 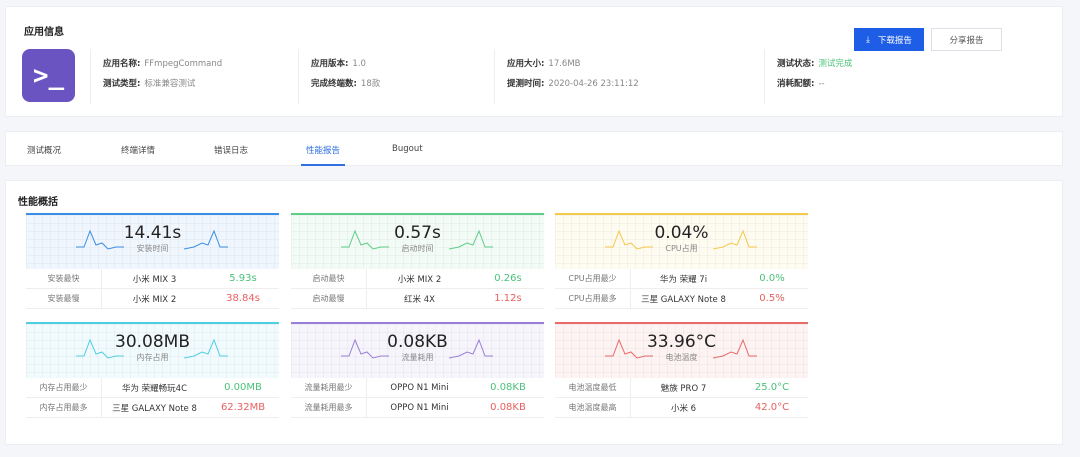 I want to click on row-device: 红米 4X, so click(x=419, y=299).